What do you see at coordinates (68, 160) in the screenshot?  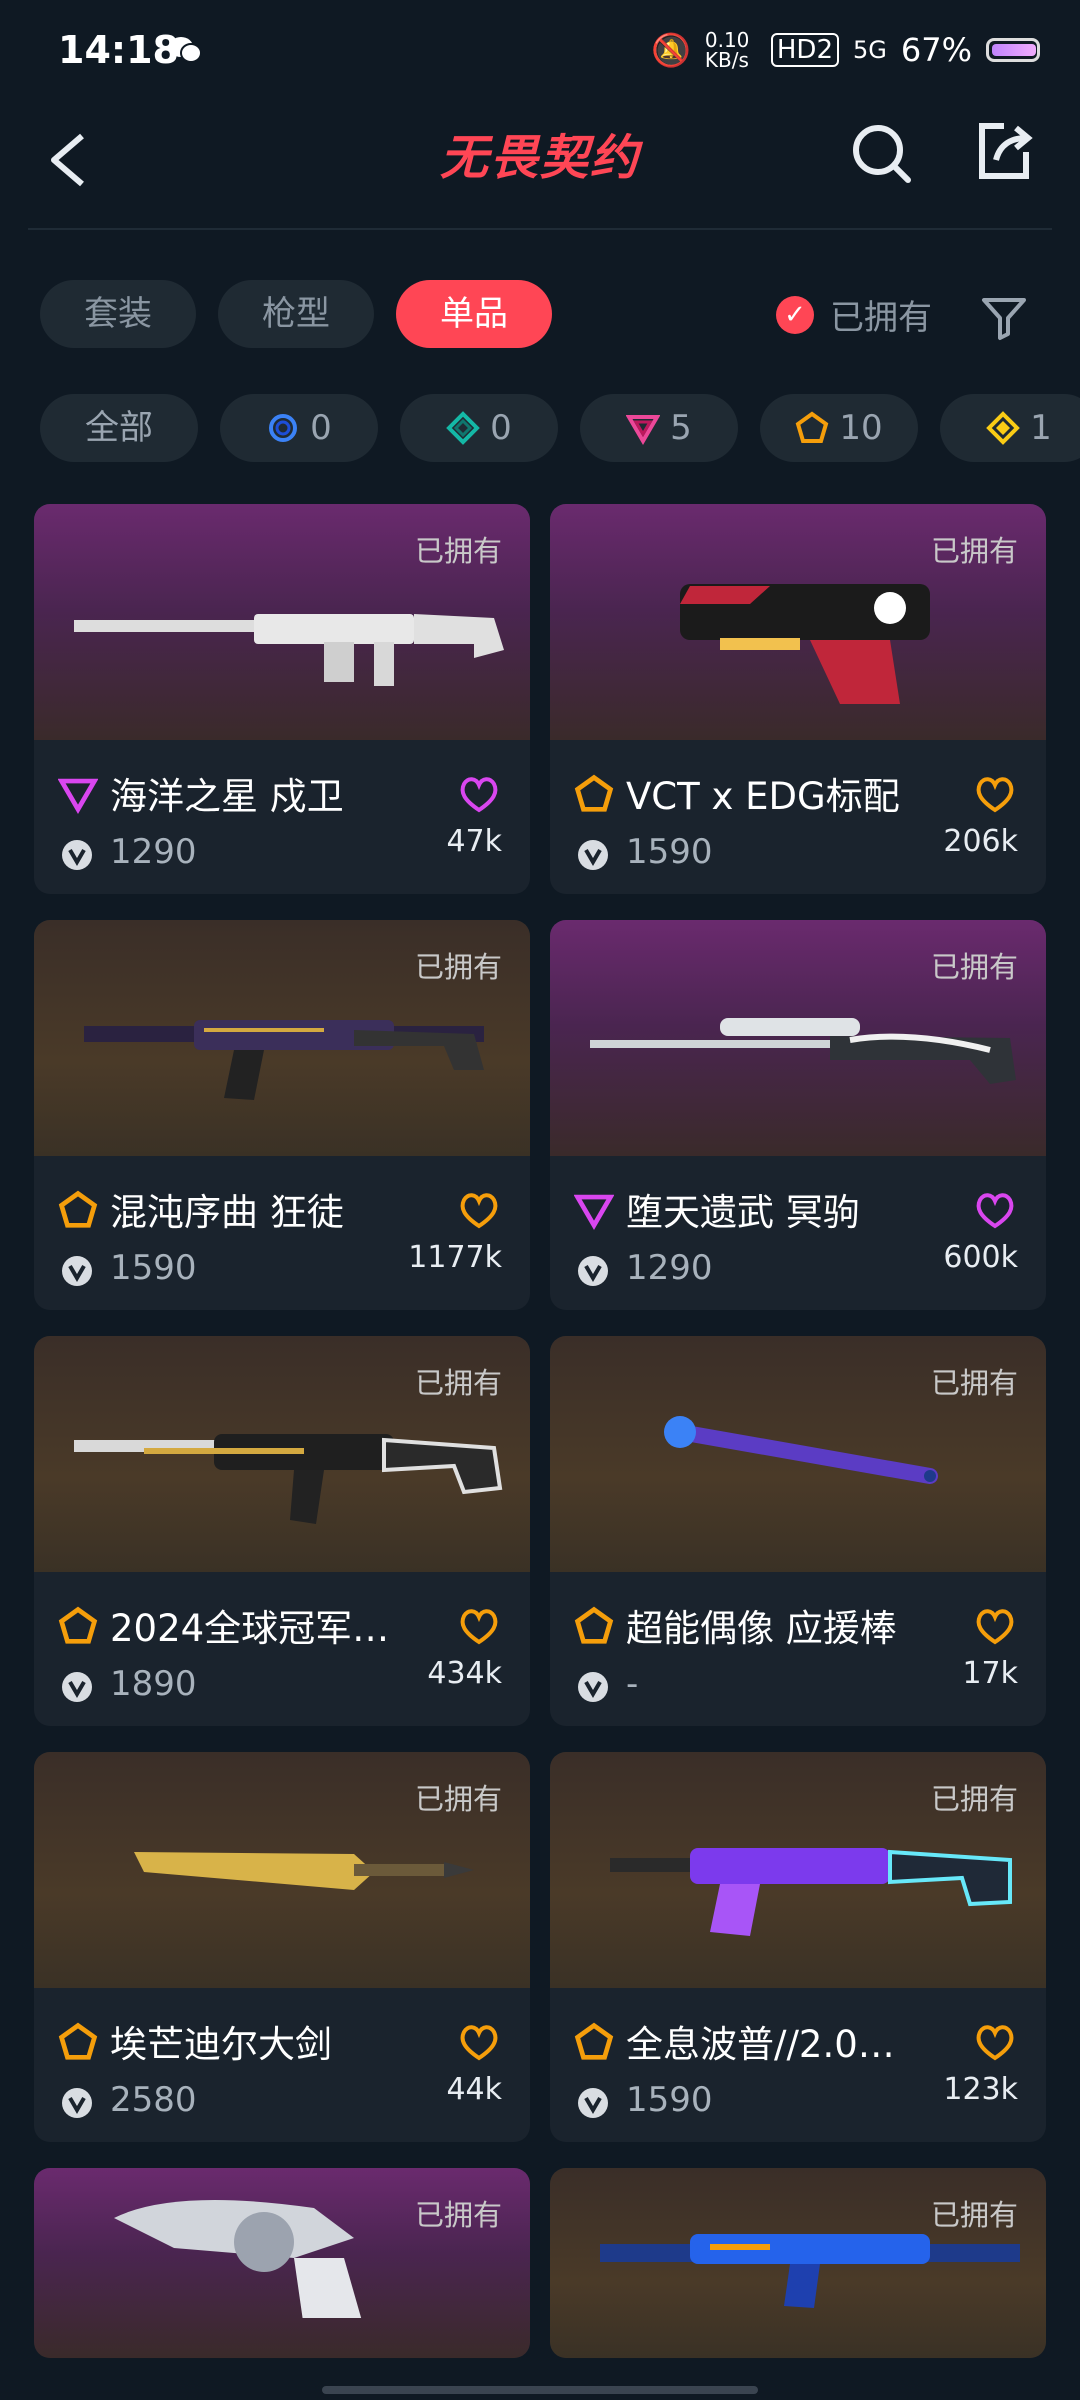 I see `back-icon` at bounding box center [68, 160].